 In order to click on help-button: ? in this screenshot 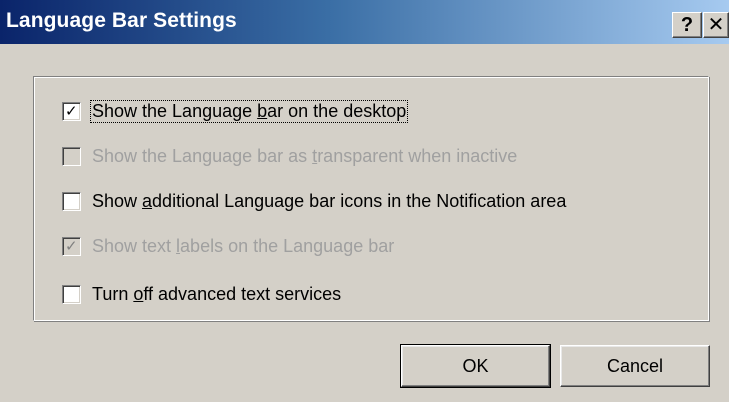, I will do `click(687, 25)`.